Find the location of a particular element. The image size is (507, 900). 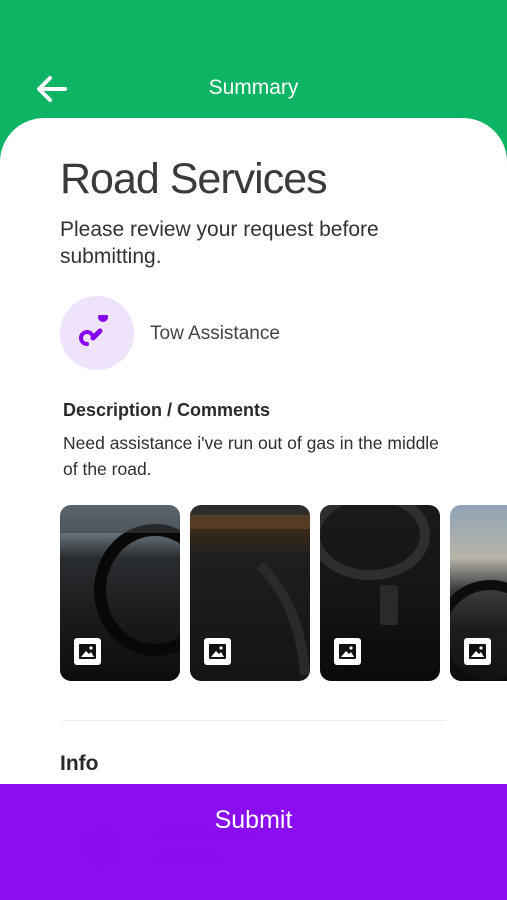

header-title: Summary is located at coordinates (253, 87).